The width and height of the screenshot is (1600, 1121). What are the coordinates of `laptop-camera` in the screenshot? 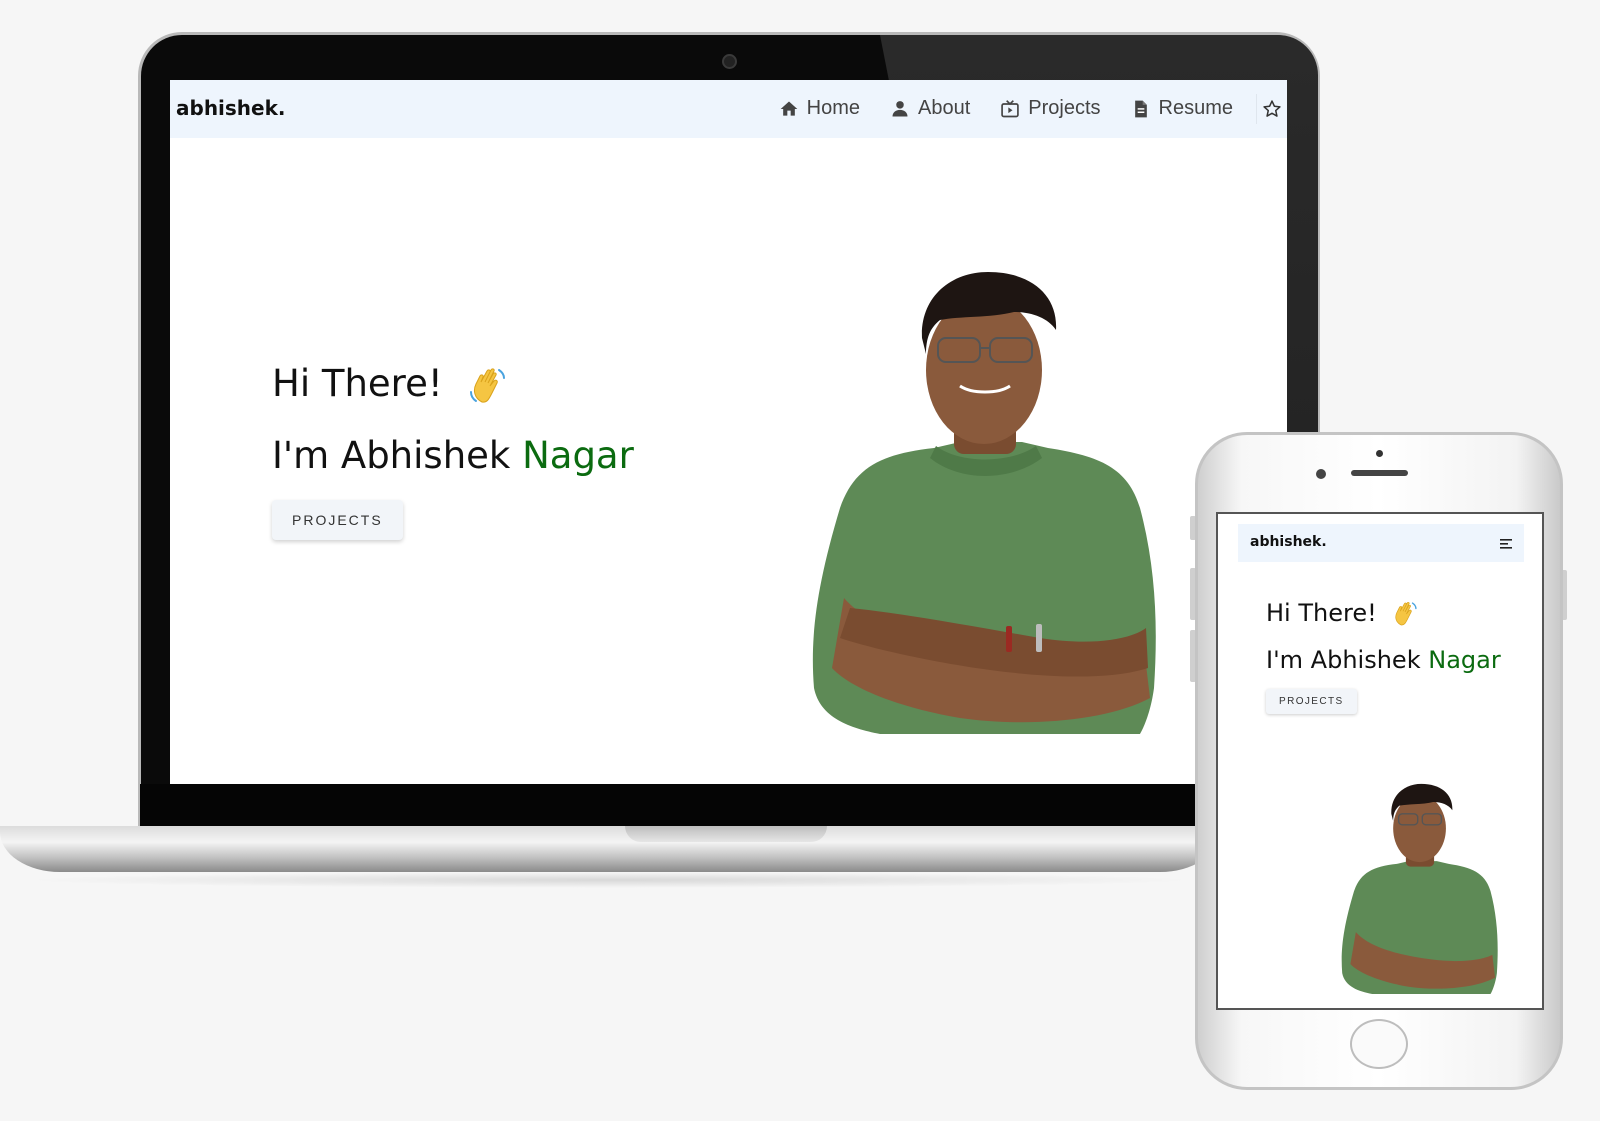 It's located at (729, 61).